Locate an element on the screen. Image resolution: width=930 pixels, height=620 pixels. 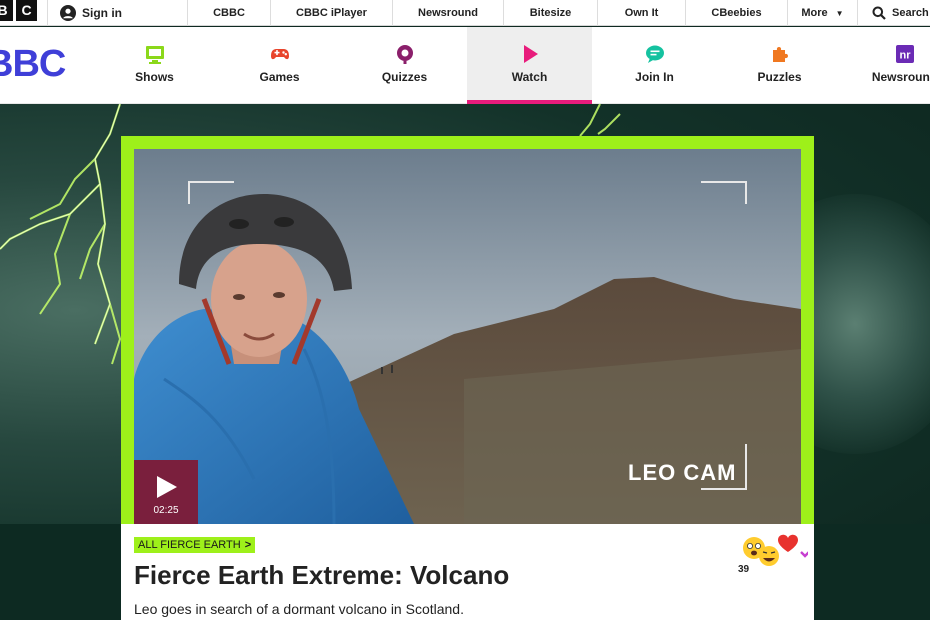
nav-label: Games is located at coordinates (279, 77).